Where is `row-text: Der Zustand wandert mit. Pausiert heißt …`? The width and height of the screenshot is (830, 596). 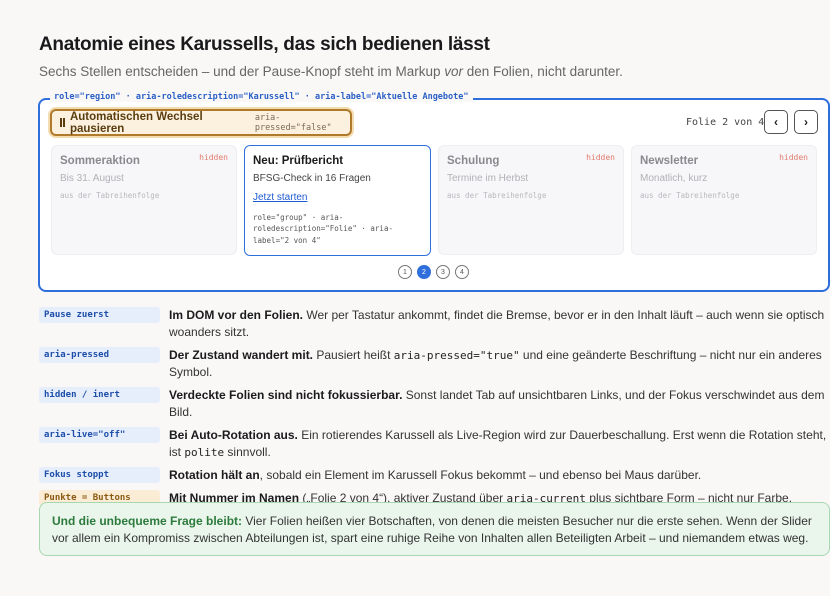
row-text: Der Zustand wandert mit. Pausiert heißt … is located at coordinates (499, 364).